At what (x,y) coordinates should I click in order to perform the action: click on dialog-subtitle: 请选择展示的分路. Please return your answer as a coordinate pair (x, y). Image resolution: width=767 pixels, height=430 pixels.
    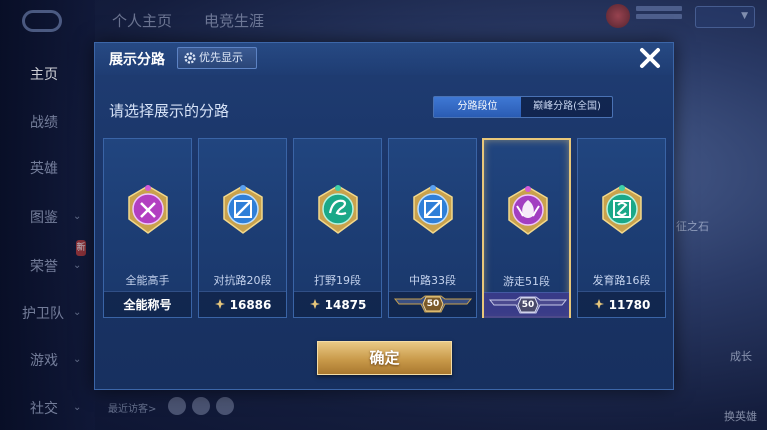
    Looking at the image, I should click on (169, 111).